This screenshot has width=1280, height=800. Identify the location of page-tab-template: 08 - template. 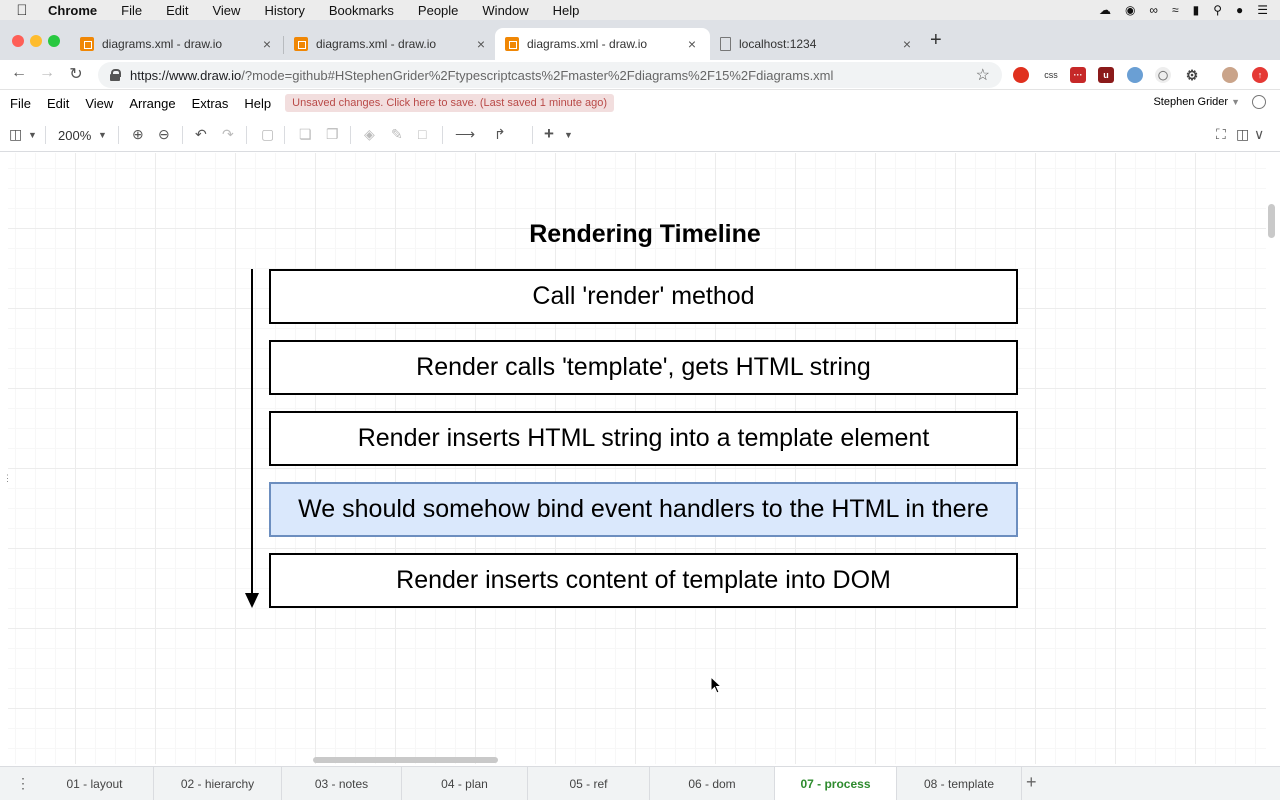
(959, 783).